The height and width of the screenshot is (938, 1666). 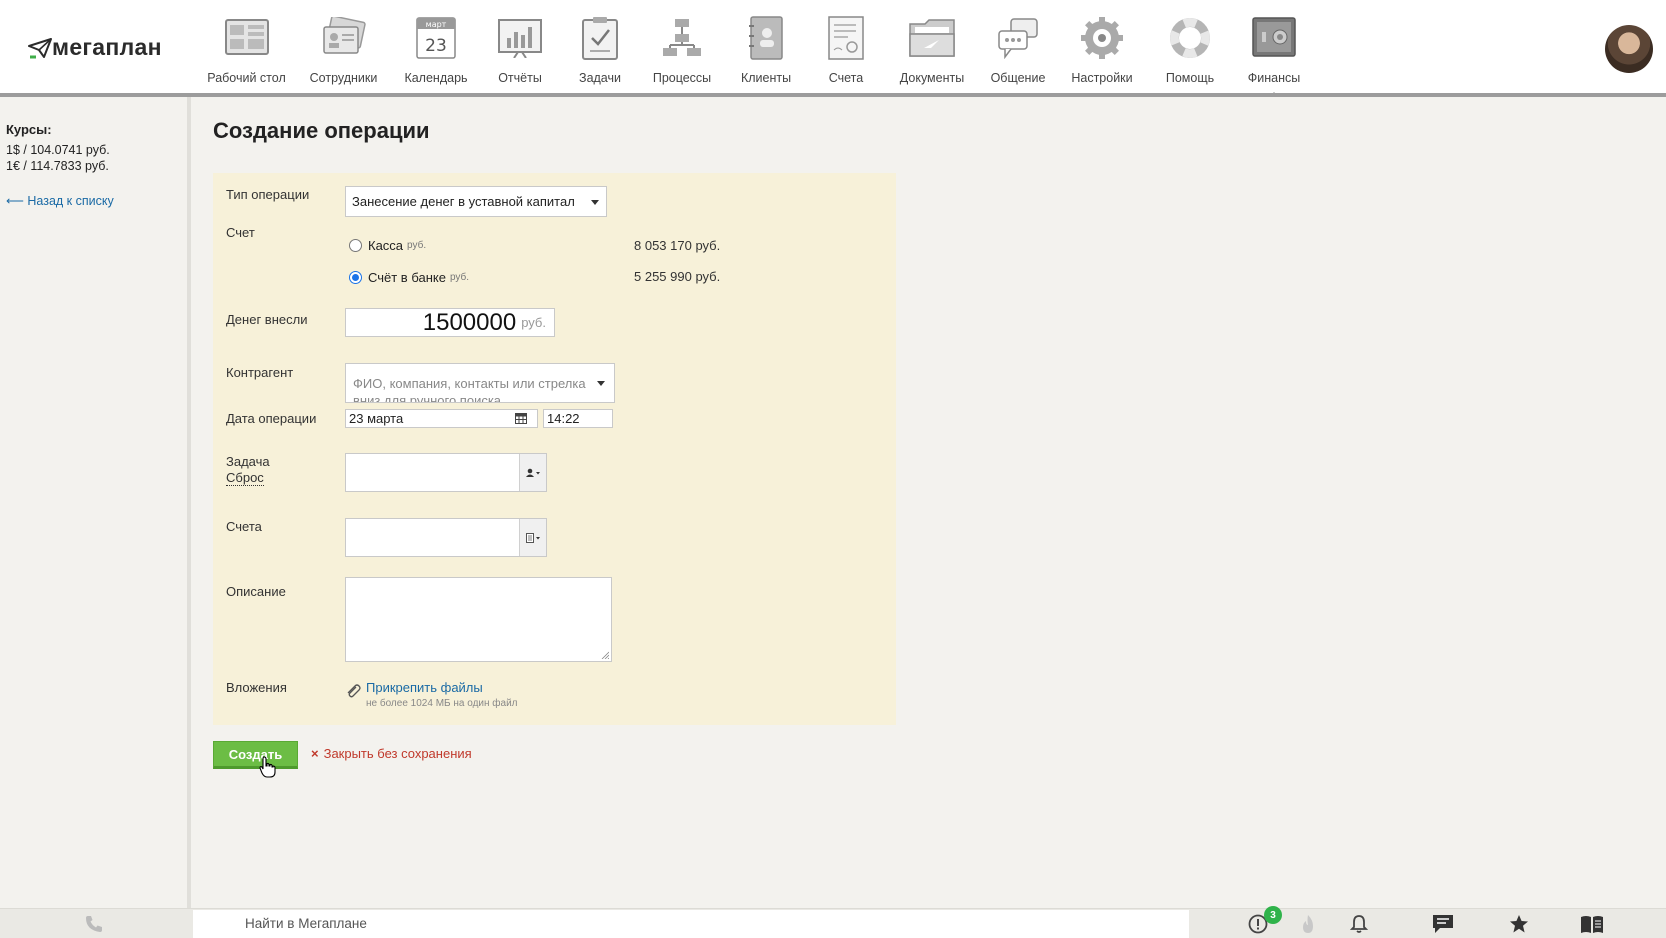 I want to click on documents-icon, so click(x=932, y=38).